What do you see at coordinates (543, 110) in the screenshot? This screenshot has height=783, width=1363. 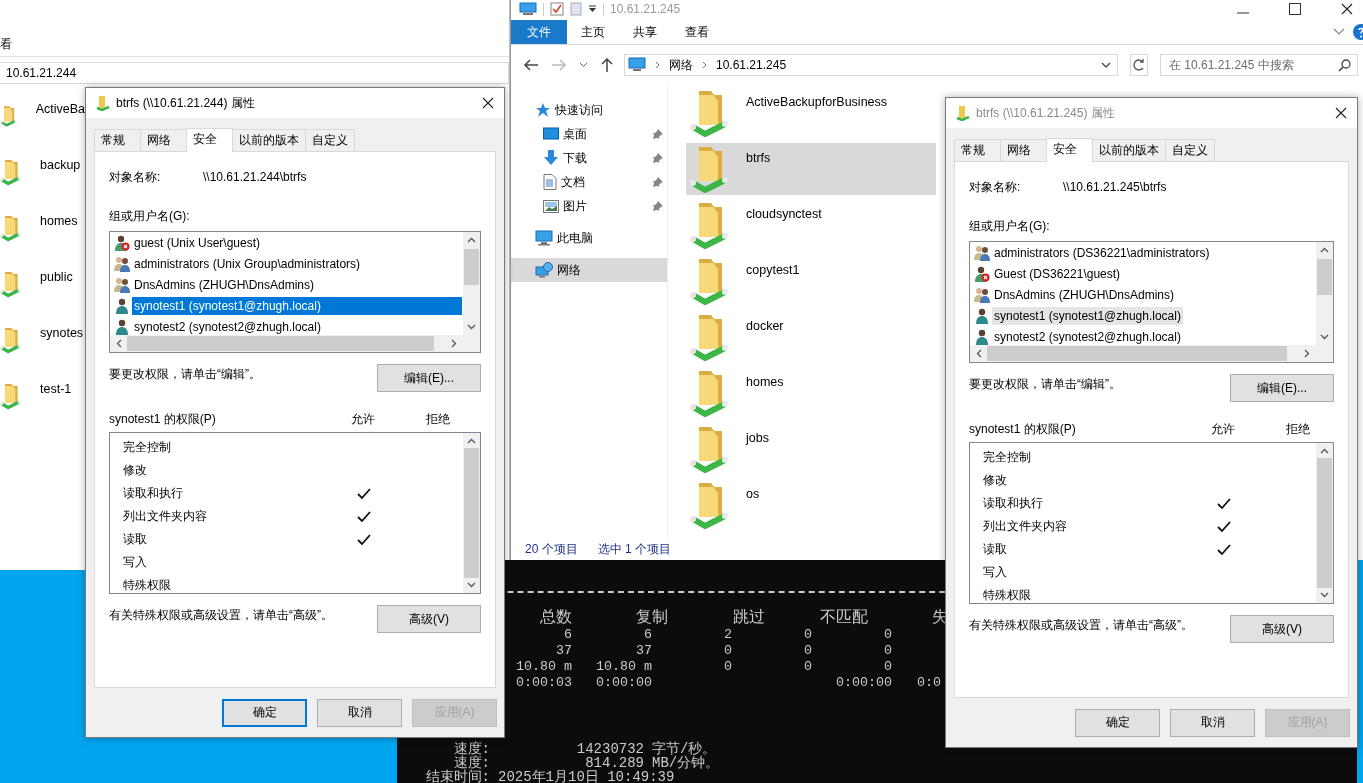 I see `star-icon` at bounding box center [543, 110].